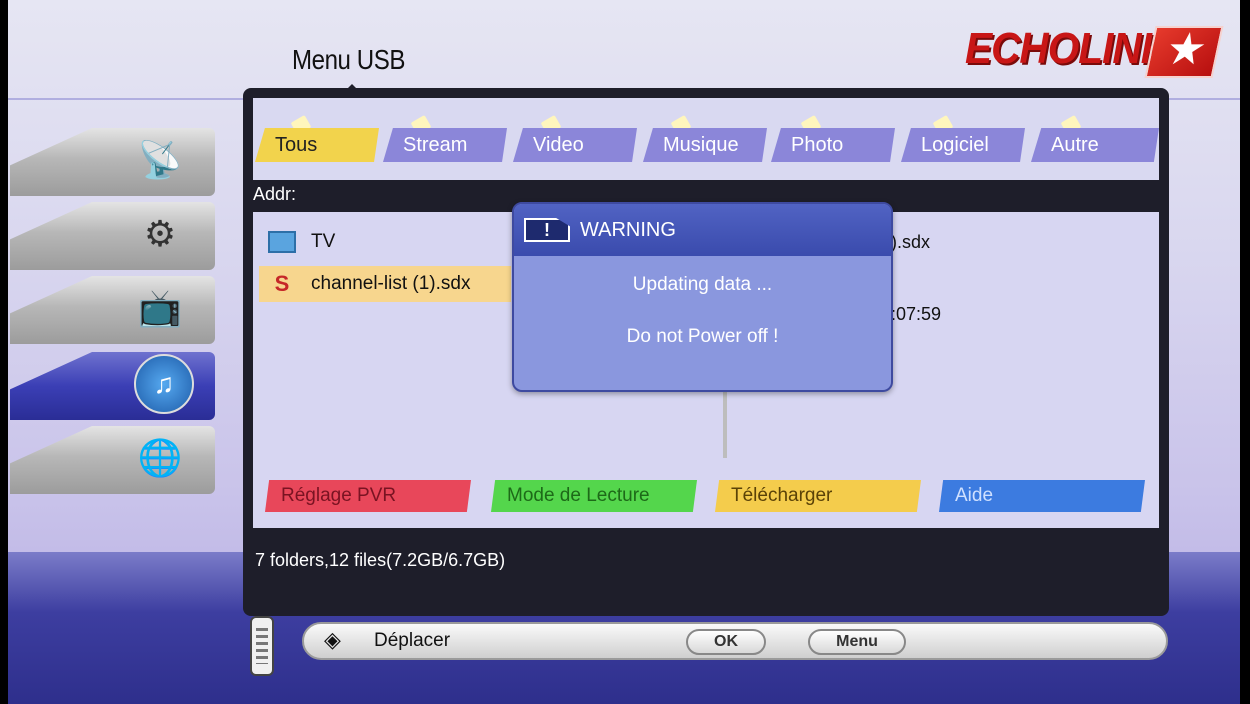 The width and height of the screenshot is (1250, 704). I want to click on sdx-file-icon: S, so click(282, 283).